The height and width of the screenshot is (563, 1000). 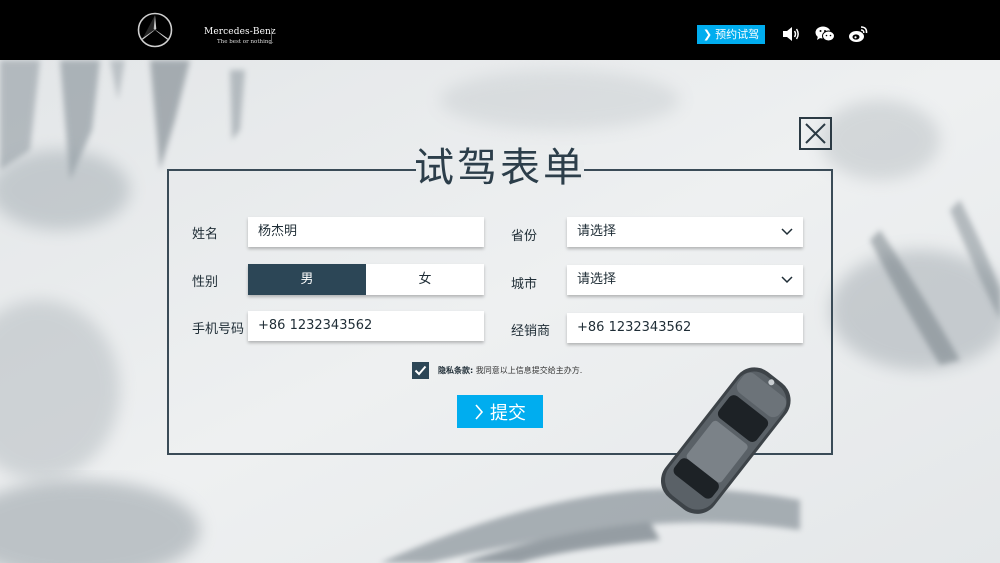 I want to click on name-field: 杨杰明, so click(x=366, y=232).